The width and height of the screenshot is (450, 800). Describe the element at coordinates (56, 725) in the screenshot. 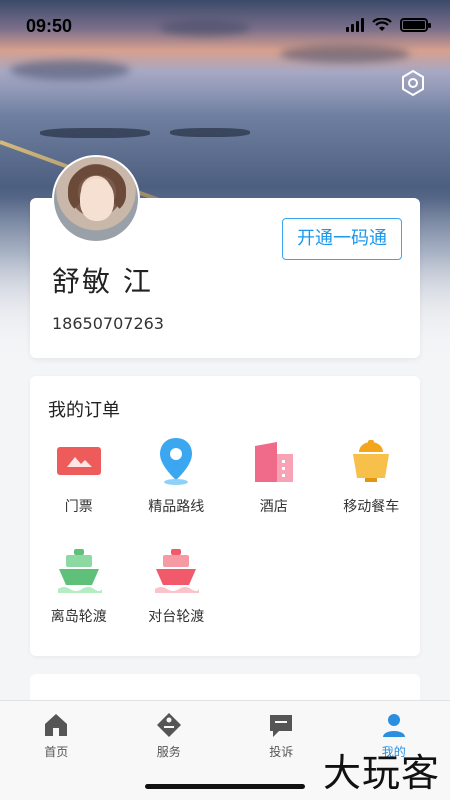

I see `home-icon` at that location.